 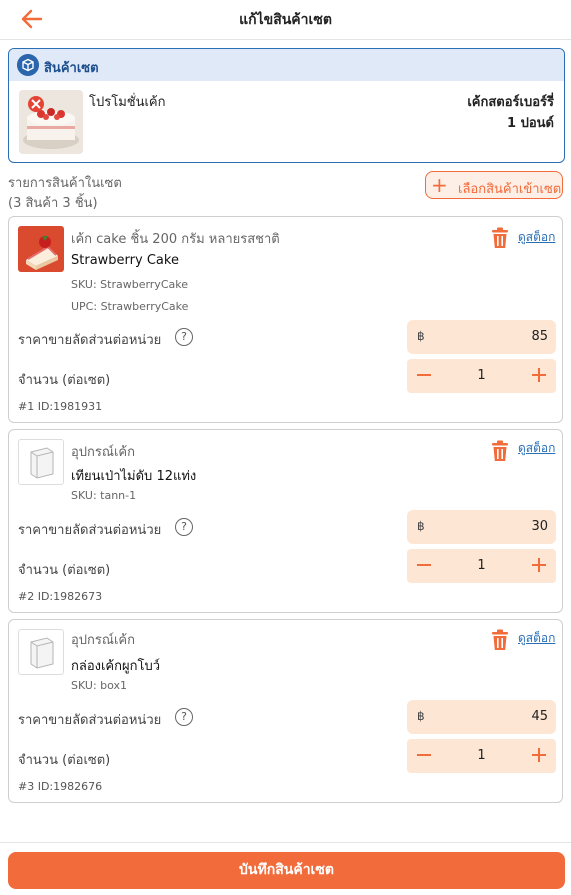 I want to click on item-upc: UPC: StrawberryCake, so click(x=130, y=306).